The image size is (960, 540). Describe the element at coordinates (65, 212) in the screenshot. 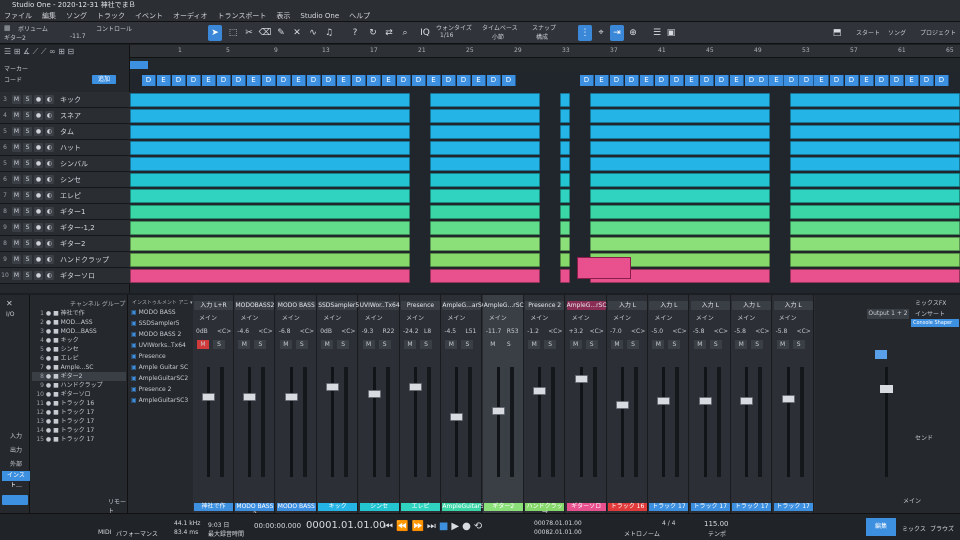

I see `track-header: 8 M S ● ◐ ギター1` at that location.